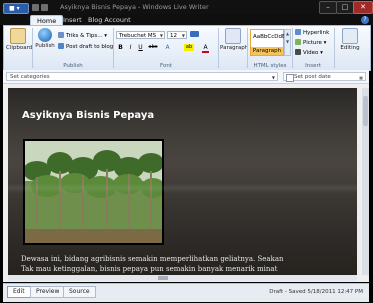  Describe the element at coordinates (30, 77) in the screenshot. I see `categories-placeholder: Set categories` at that location.